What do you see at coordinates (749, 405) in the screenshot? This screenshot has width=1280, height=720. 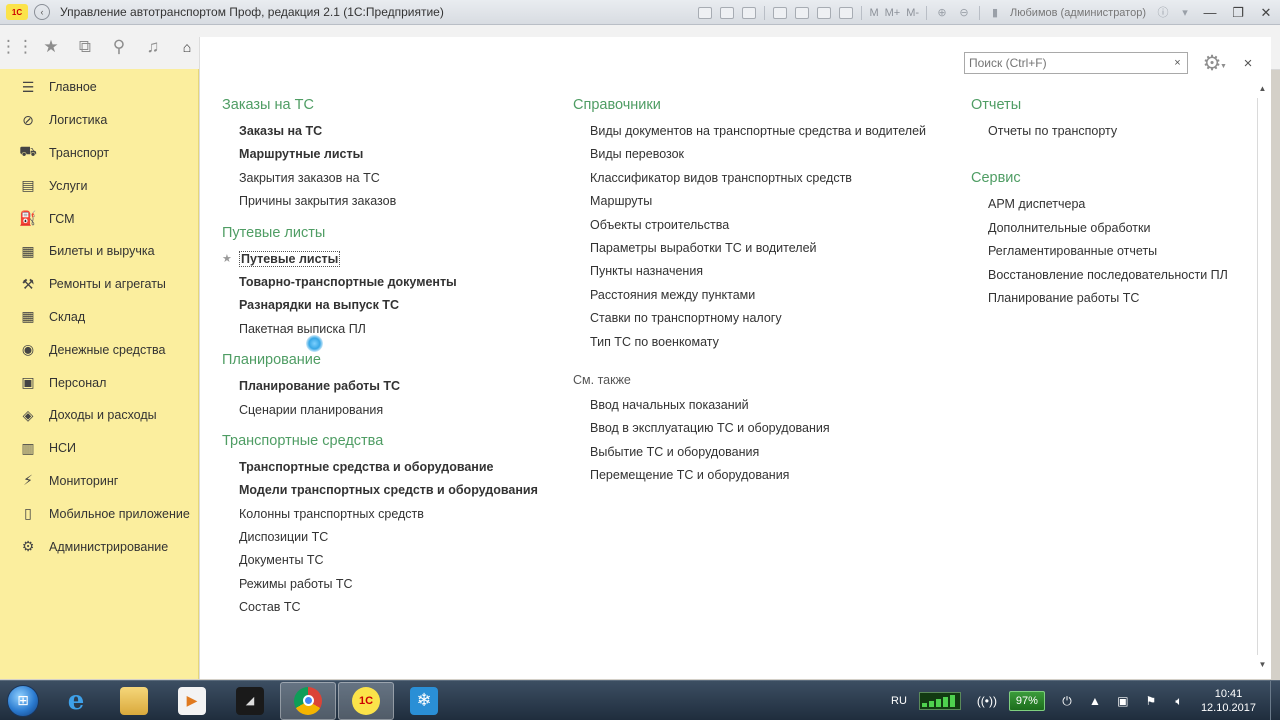 I see `link-item: Ввод начальных показаний` at bounding box center [749, 405].